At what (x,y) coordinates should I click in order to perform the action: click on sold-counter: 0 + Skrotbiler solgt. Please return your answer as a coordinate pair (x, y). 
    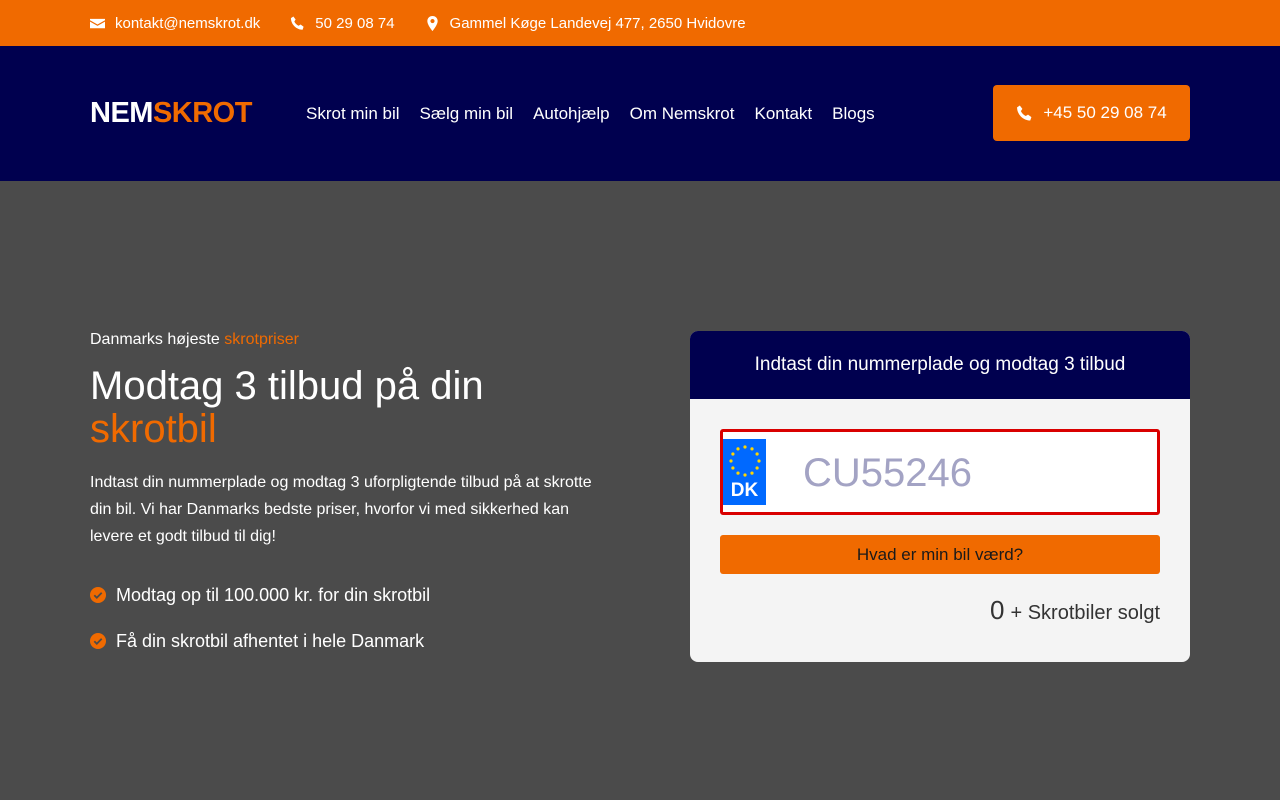
    Looking at the image, I should click on (1075, 610).